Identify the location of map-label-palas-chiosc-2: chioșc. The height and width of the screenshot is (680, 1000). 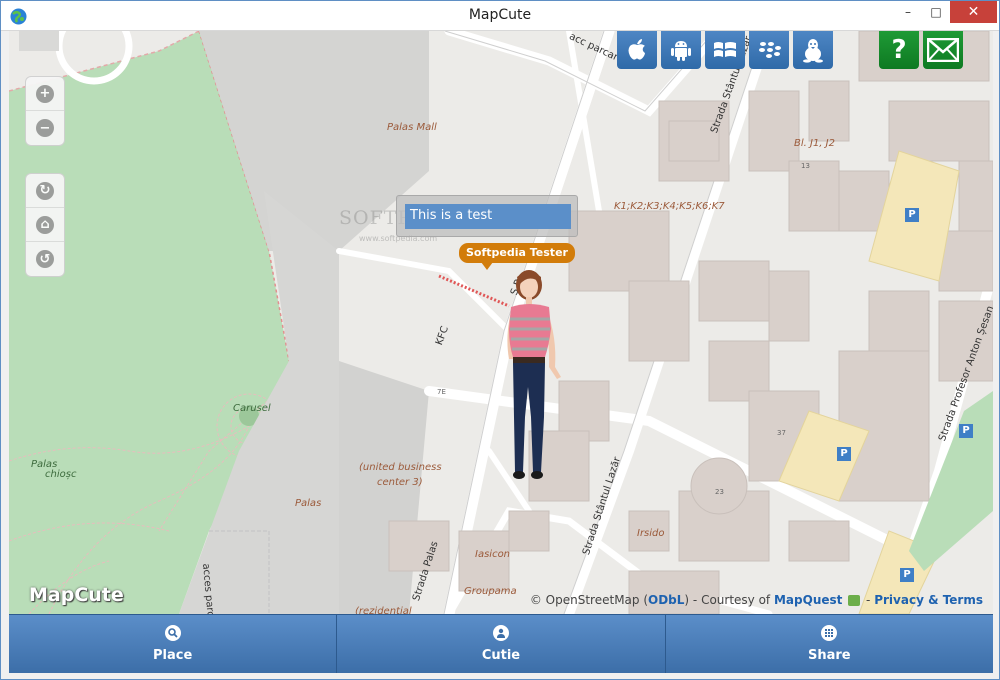
(61, 474).